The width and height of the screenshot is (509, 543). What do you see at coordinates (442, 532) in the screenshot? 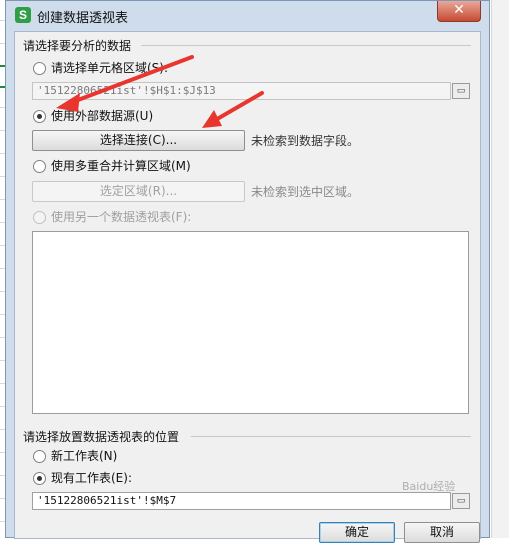
I see `cancel-button: 取消` at bounding box center [442, 532].